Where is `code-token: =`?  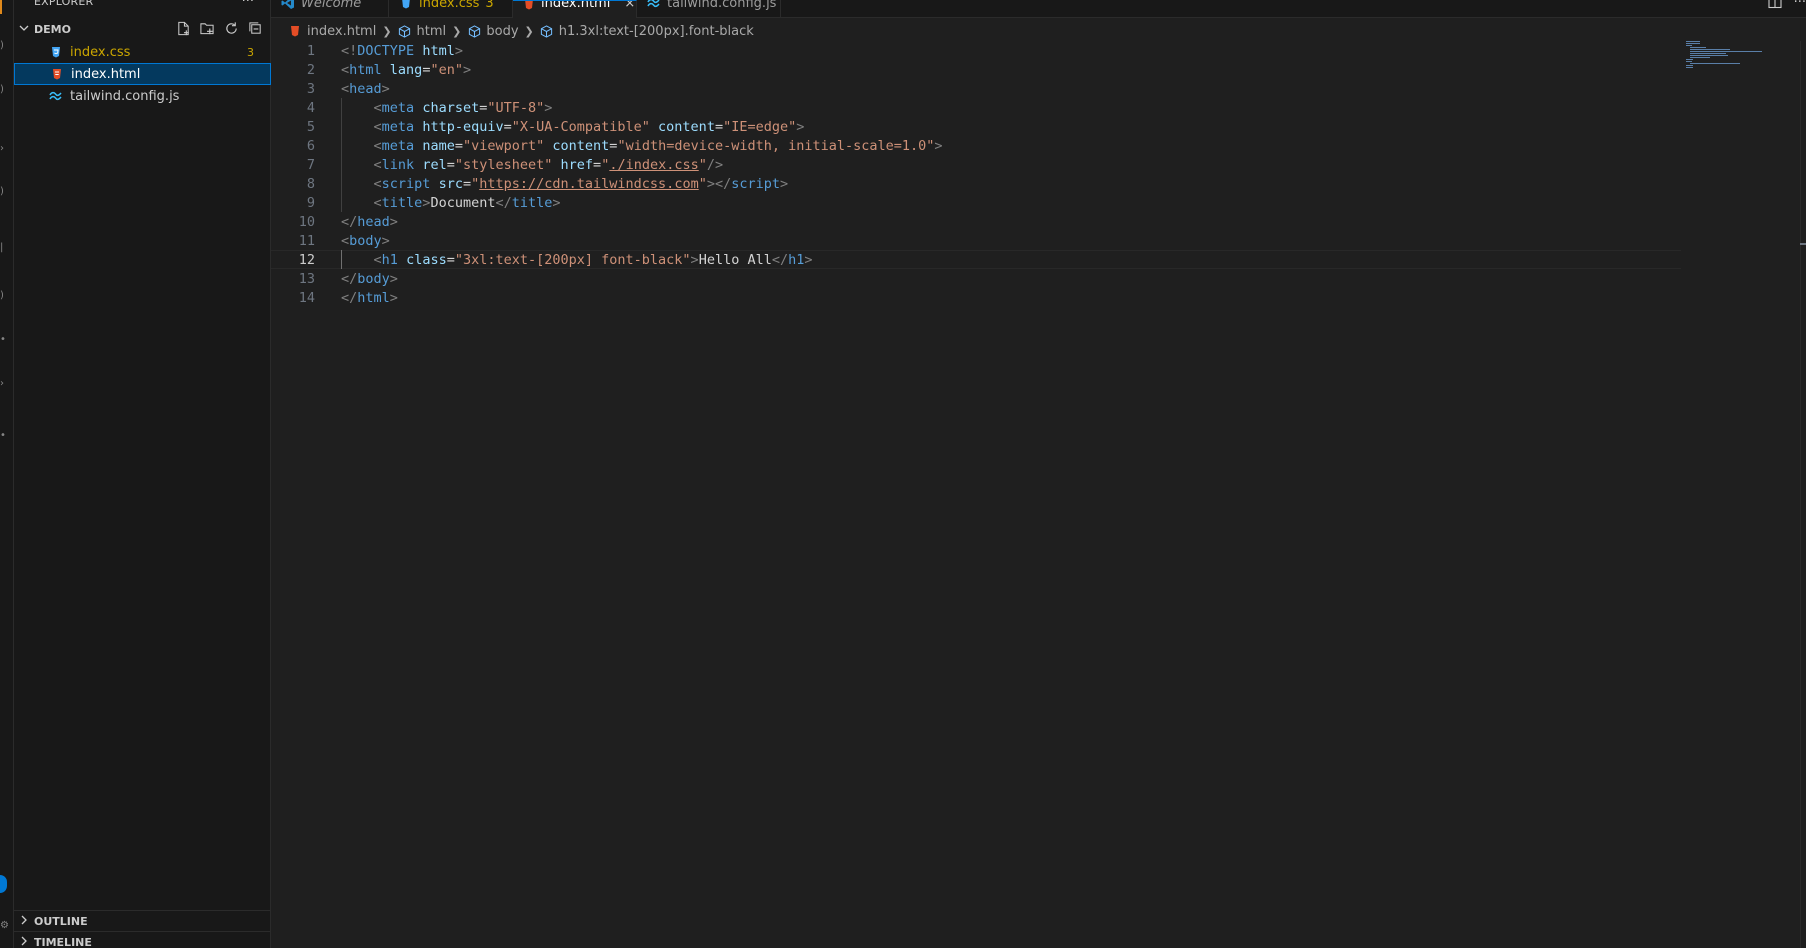 code-token: = is located at coordinates (450, 259).